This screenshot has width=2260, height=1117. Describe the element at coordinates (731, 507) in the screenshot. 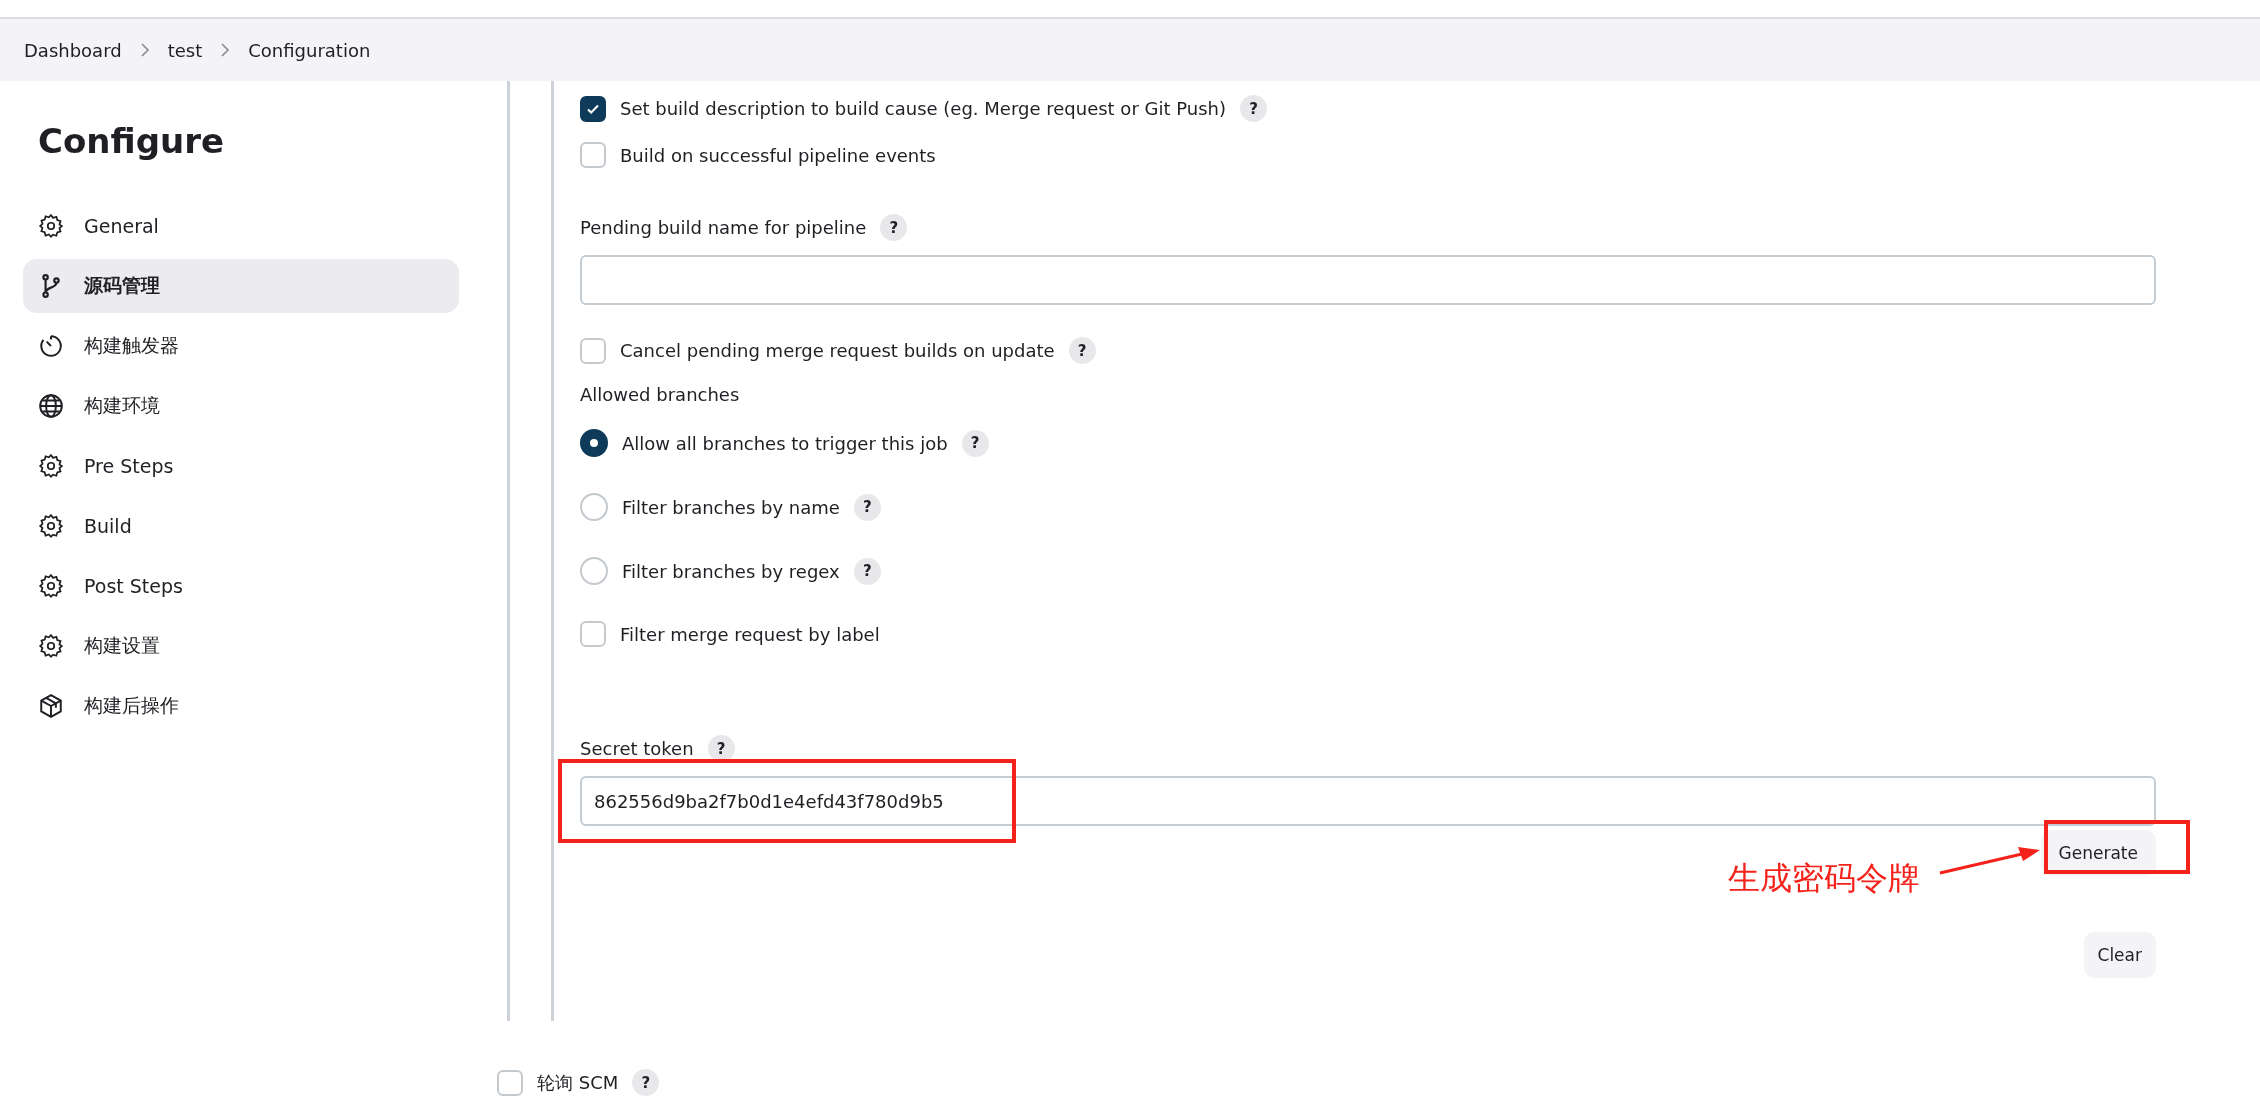

I see `radio-label: Filter branches by name` at that location.